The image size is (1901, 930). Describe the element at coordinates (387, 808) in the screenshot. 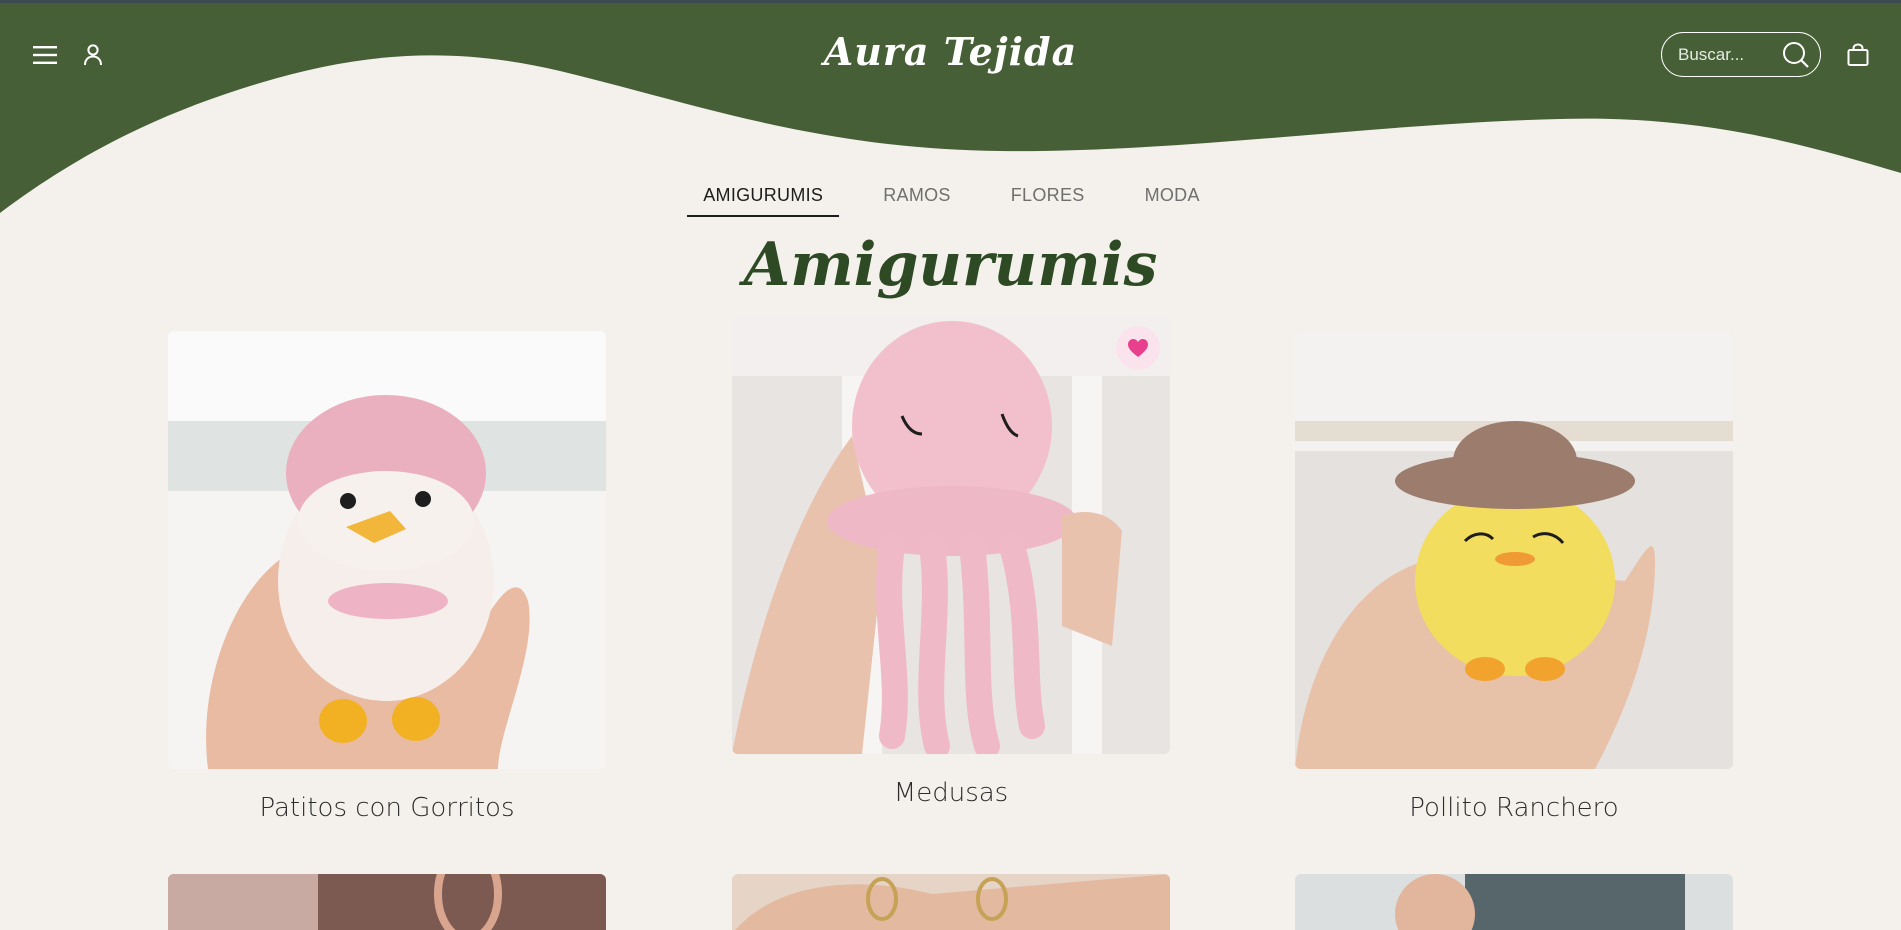

I see `product-name: Patitos con Gorritos` at that location.